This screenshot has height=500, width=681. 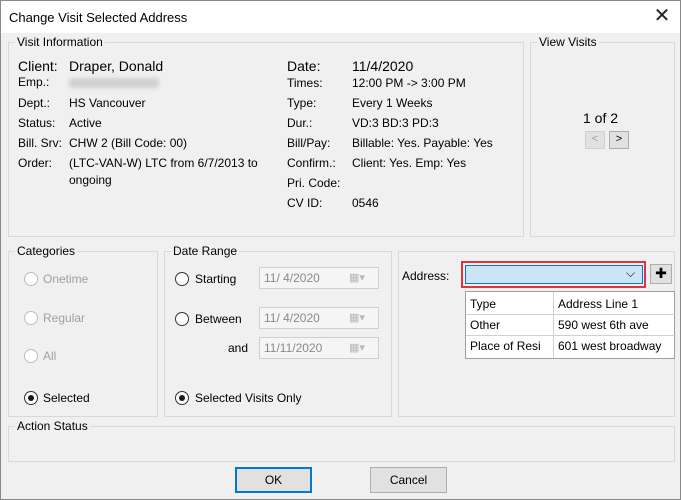 What do you see at coordinates (60, 42) in the screenshot?
I see `visit-information-label: Visit Information` at bounding box center [60, 42].